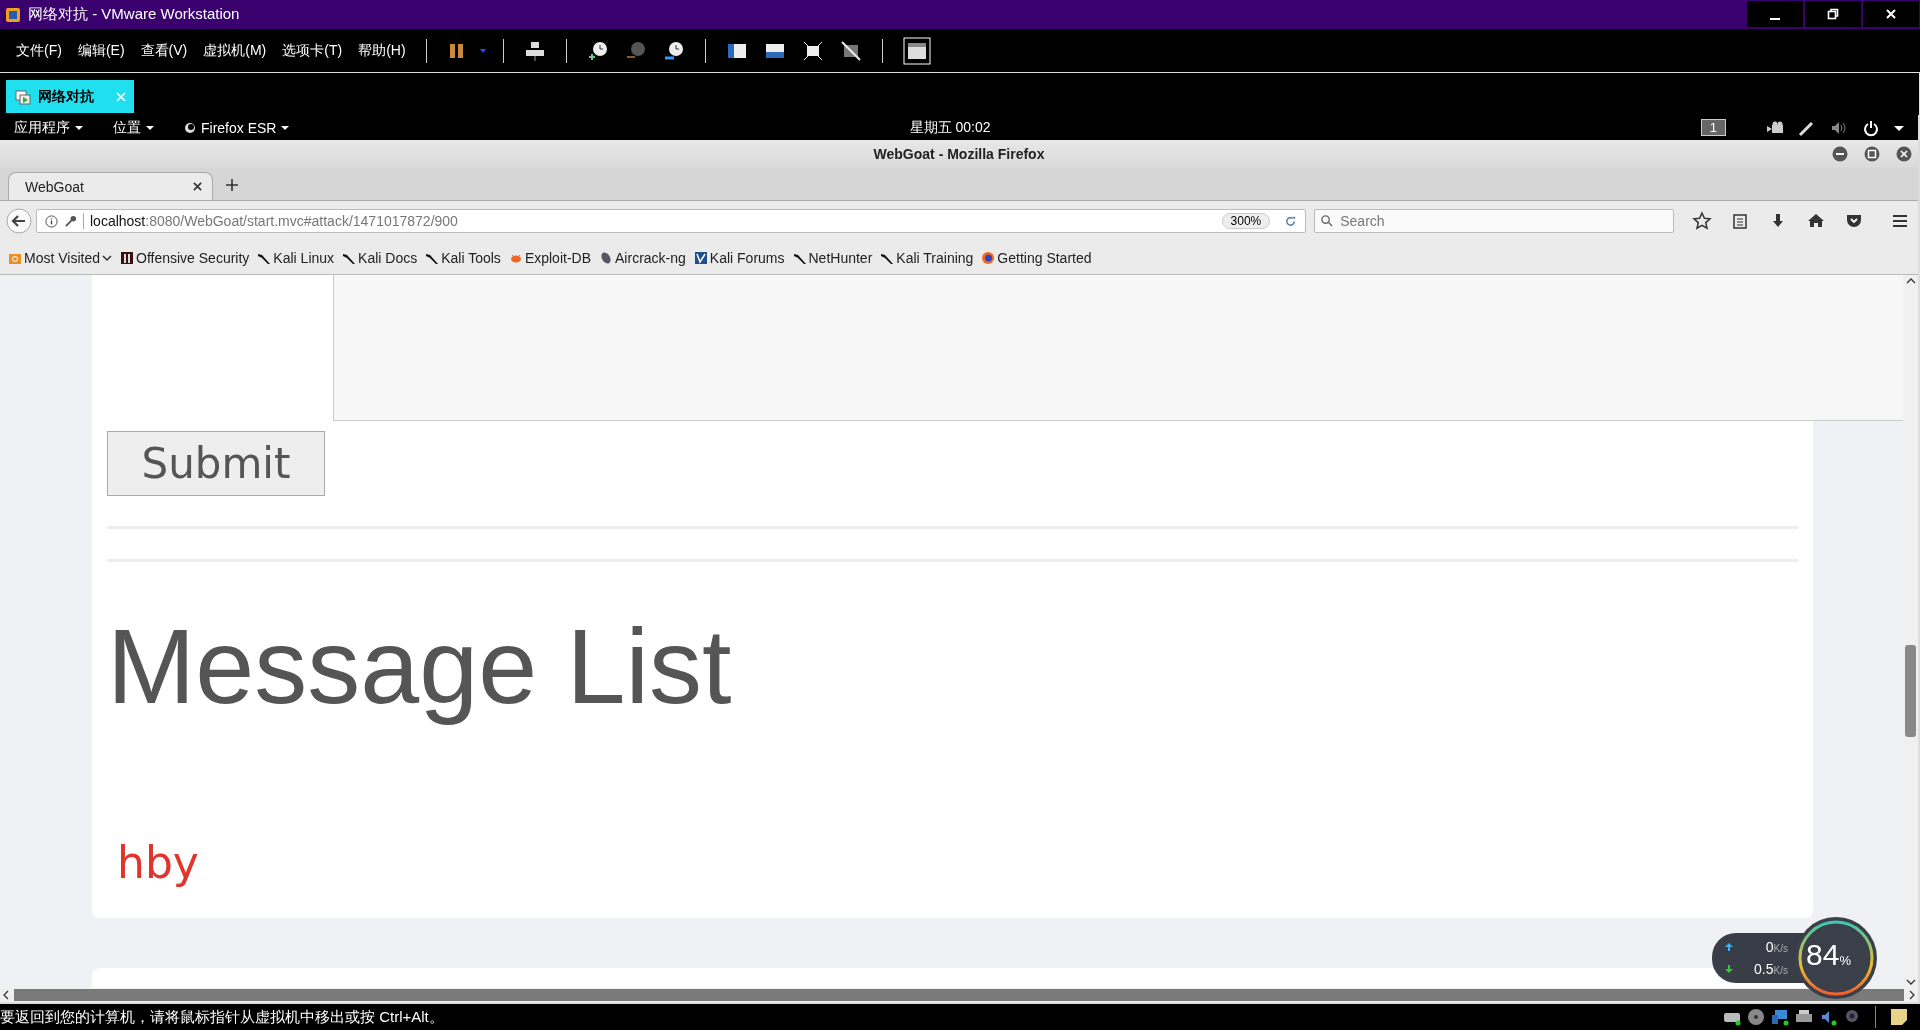  I want to click on bookmark-item: NetHunter, so click(832, 257).